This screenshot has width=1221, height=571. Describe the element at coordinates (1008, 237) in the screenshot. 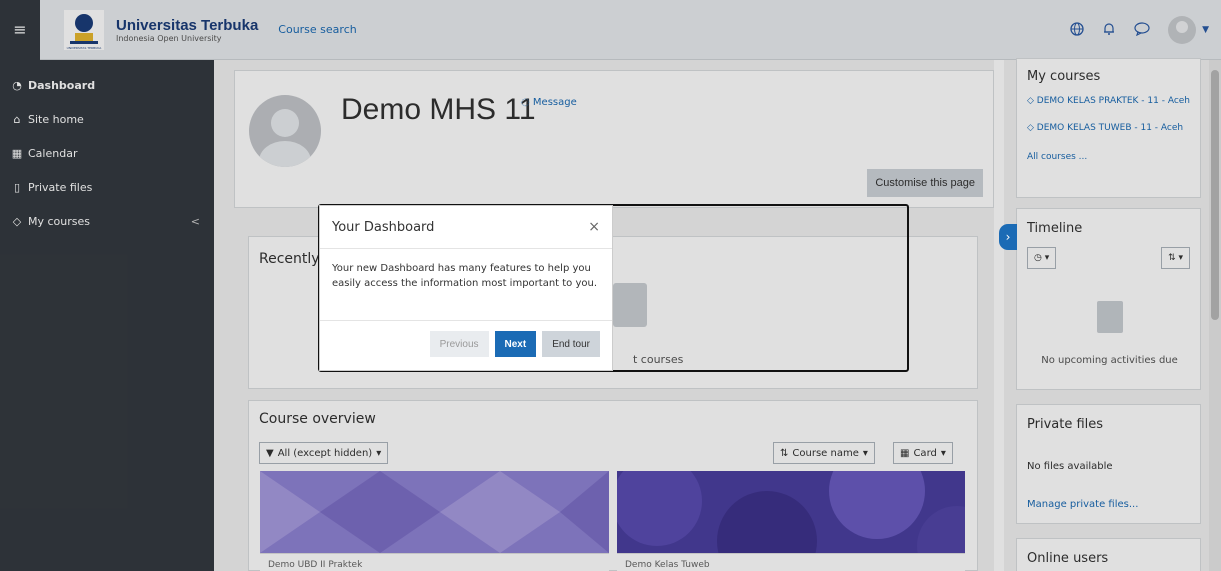

I see `chevron-right-icon: ›` at that location.